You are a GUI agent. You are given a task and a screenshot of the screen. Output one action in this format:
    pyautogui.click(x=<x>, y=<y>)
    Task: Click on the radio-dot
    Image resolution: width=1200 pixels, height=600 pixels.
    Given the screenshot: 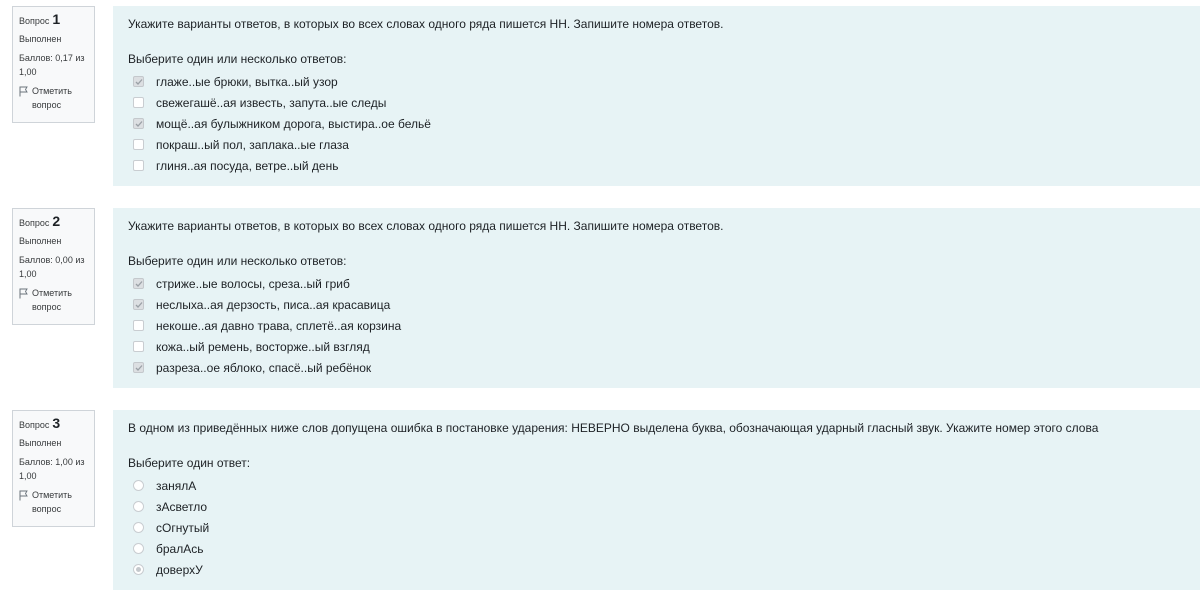 What is the action you would take?
    pyautogui.click(x=138, y=569)
    